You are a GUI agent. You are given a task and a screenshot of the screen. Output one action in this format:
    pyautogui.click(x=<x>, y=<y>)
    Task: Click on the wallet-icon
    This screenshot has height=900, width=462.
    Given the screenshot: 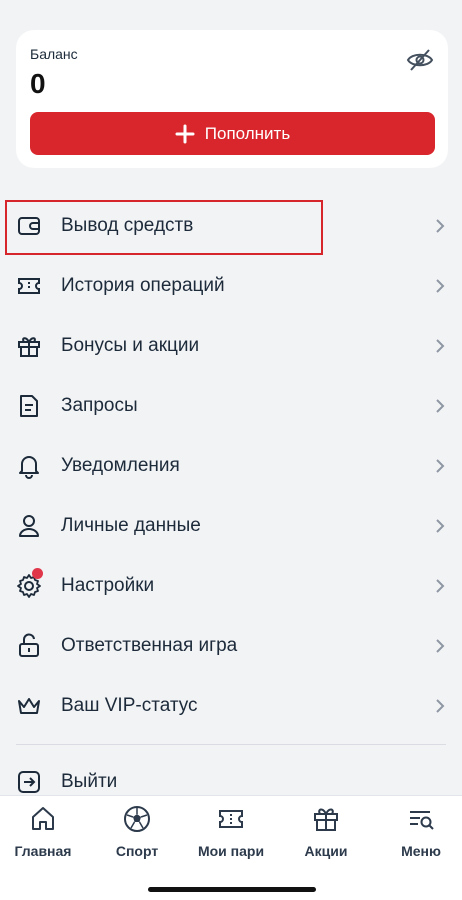 What is the action you would take?
    pyautogui.click(x=29, y=226)
    